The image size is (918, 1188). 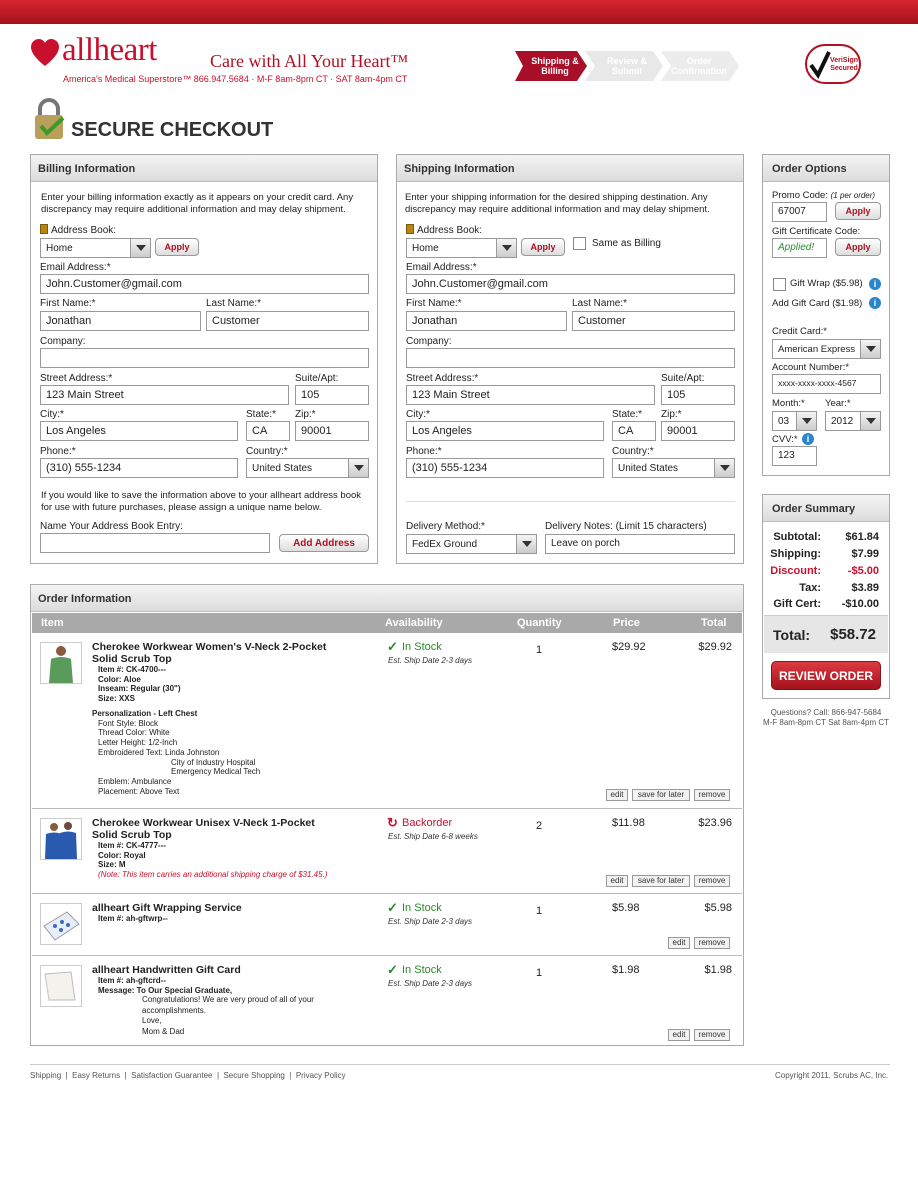 What do you see at coordinates (799, 248) in the screenshot?
I see `gift-cert-field: Applied!` at bounding box center [799, 248].